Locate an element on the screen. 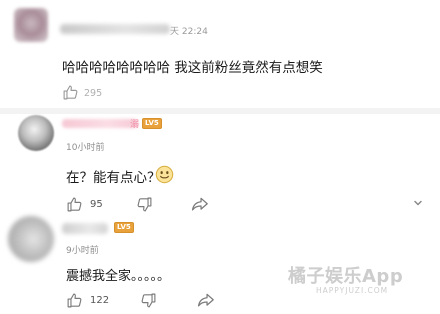  section-divider is located at coordinates (220, 111).